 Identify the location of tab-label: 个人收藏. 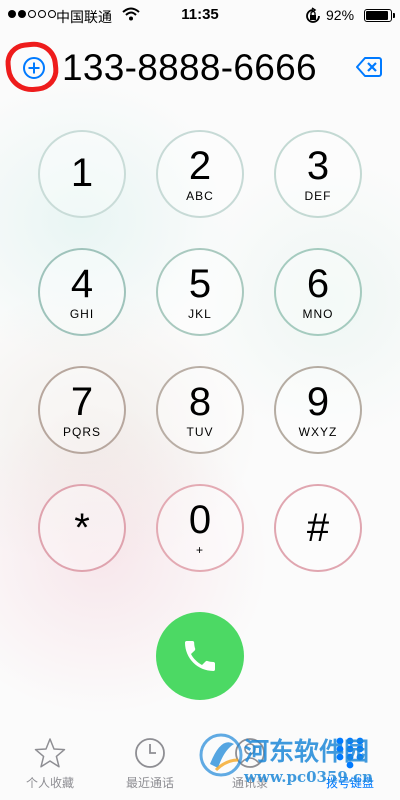
(49, 783).